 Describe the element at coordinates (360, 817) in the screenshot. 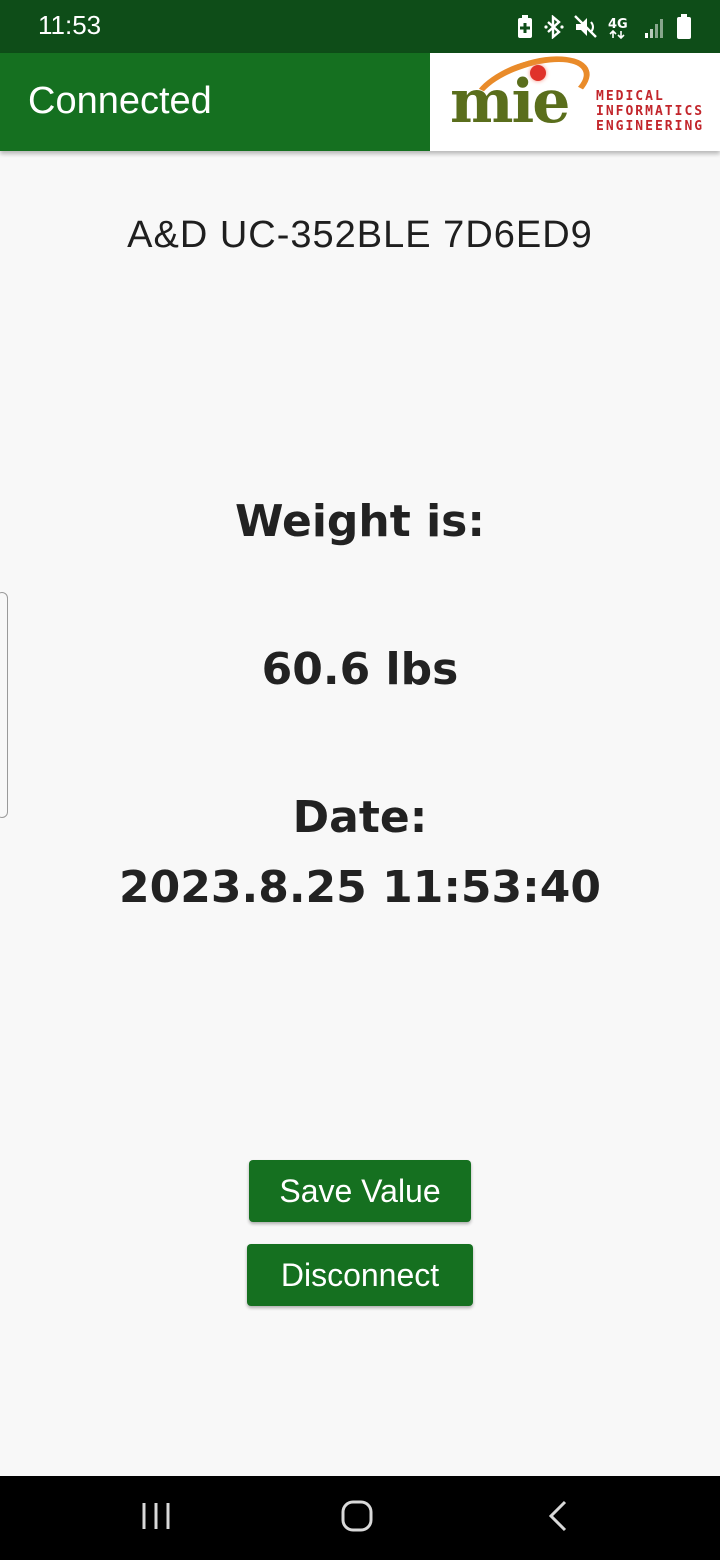

I see `date-label: Date:` at that location.